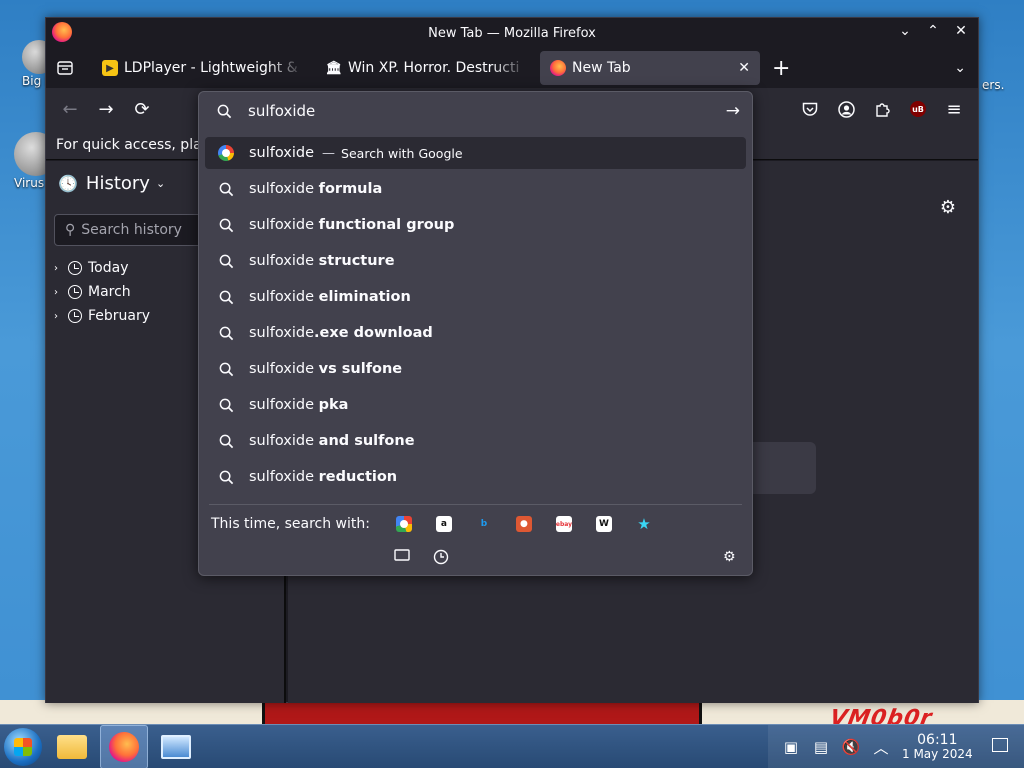  What do you see at coordinates (644, 524) in the screenshot?
I see `search-engine-button: ★` at bounding box center [644, 524].